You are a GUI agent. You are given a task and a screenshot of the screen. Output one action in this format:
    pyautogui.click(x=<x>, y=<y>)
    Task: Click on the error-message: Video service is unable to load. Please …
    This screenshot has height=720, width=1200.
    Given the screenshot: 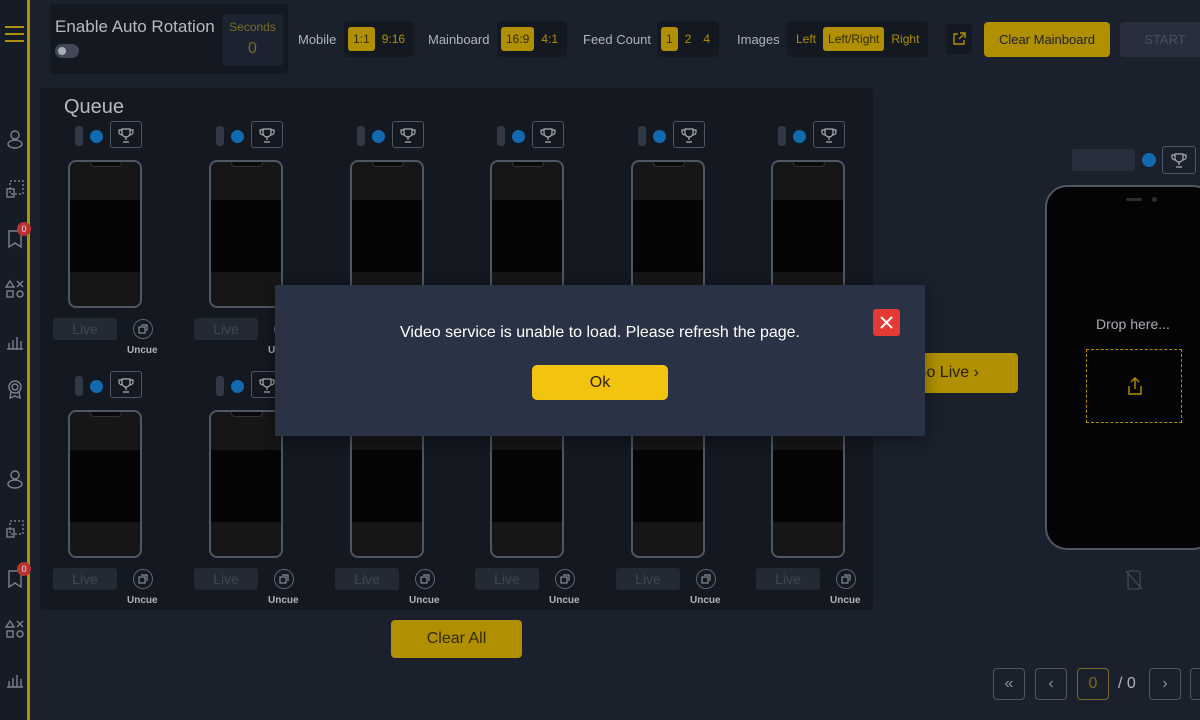 What is the action you would take?
    pyautogui.click(x=600, y=332)
    